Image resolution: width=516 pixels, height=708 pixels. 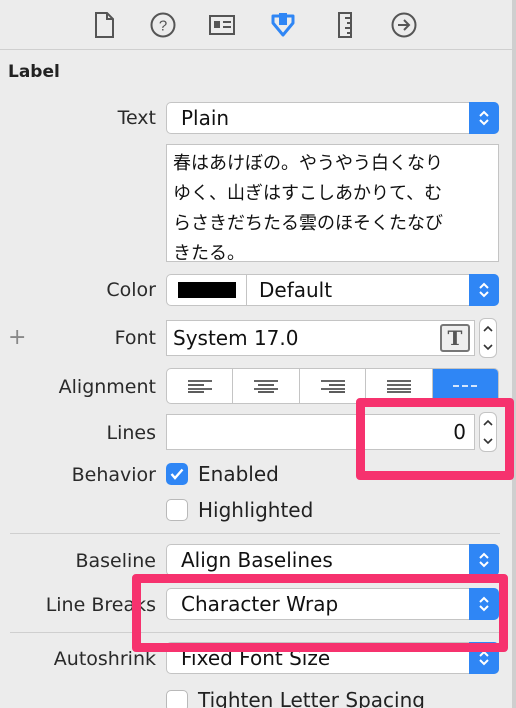 I want to click on attributes-inspector-icon, so click(x=283, y=25).